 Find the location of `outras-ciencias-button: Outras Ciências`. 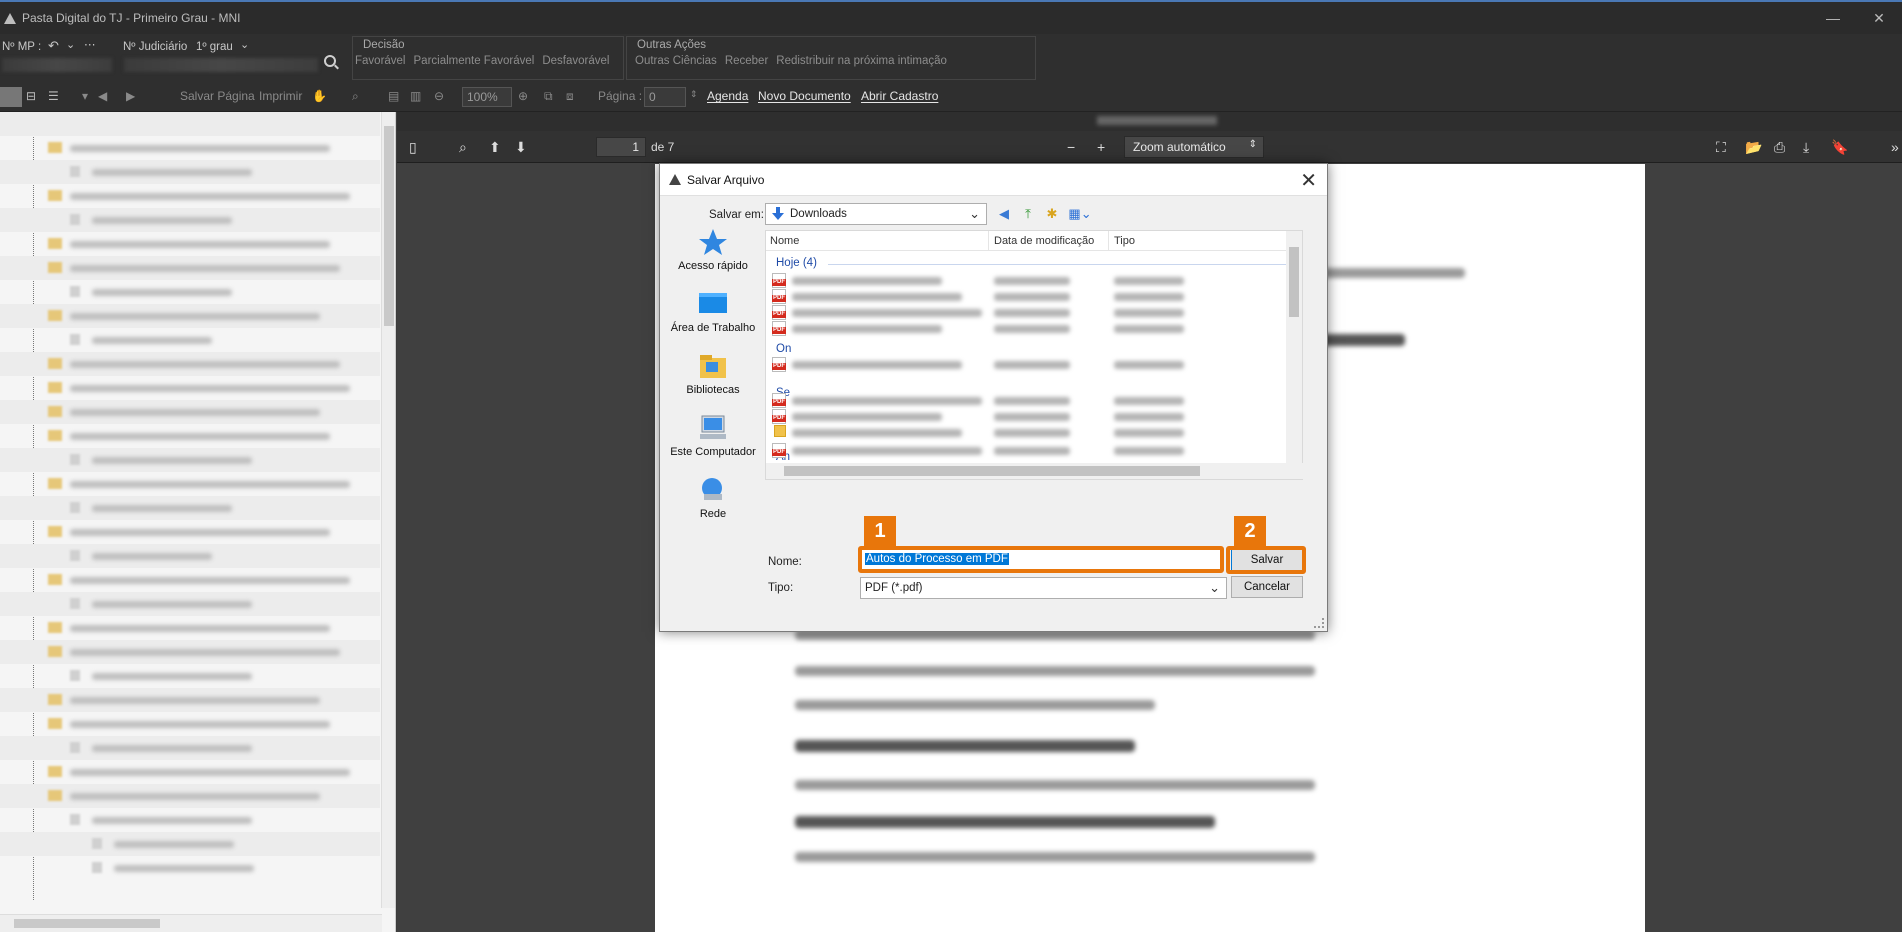

outras-ciencias-button: Outras Ciências is located at coordinates (676, 61).